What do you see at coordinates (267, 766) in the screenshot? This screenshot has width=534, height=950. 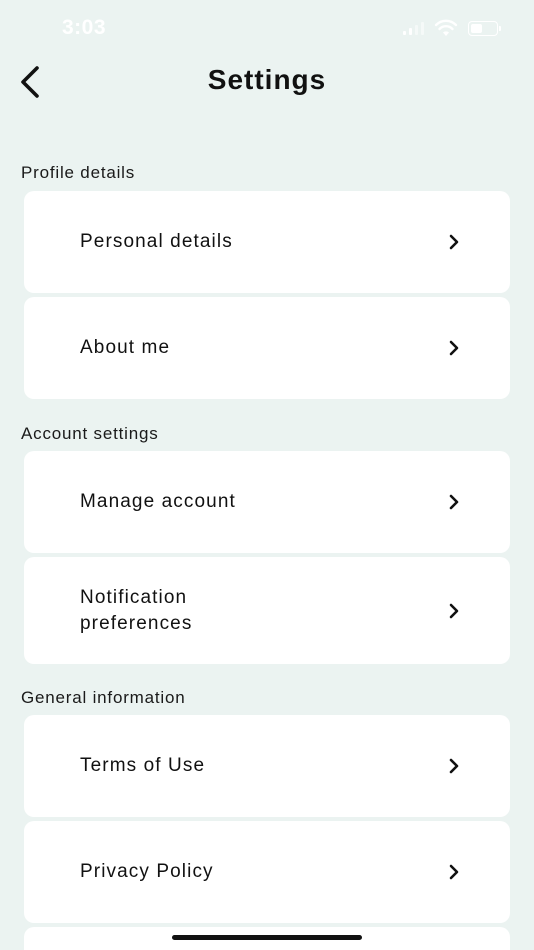 I see `settings-row-terms-of-use: Terms of Use` at bounding box center [267, 766].